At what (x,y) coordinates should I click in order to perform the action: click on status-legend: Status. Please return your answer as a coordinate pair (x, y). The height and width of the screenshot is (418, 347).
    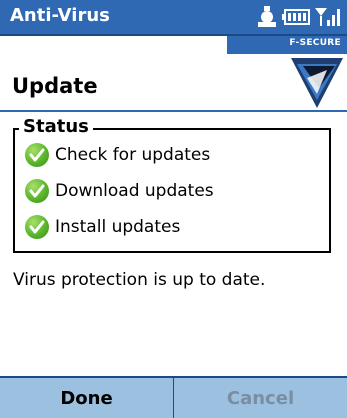
    Looking at the image, I should click on (56, 126).